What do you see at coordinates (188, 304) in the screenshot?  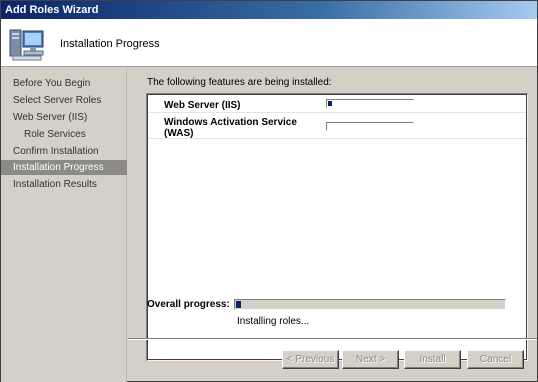 I see `overall-progress-label: Overall progress:` at bounding box center [188, 304].